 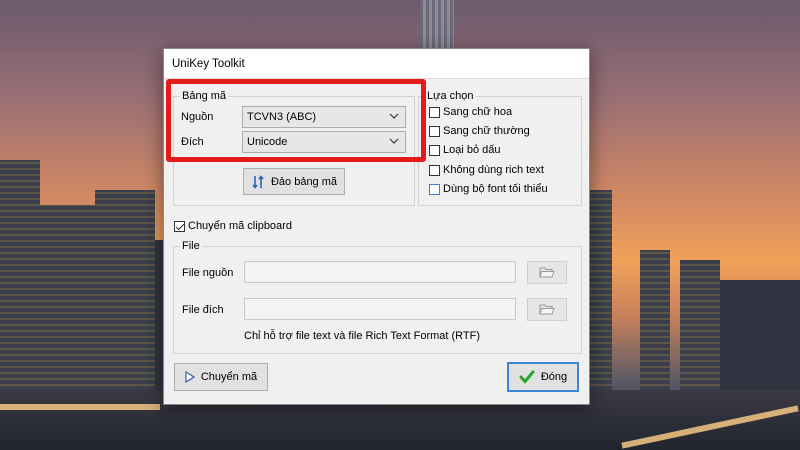 I want to click on dest-charset-value: Unicode, so click(x=267, y=142).